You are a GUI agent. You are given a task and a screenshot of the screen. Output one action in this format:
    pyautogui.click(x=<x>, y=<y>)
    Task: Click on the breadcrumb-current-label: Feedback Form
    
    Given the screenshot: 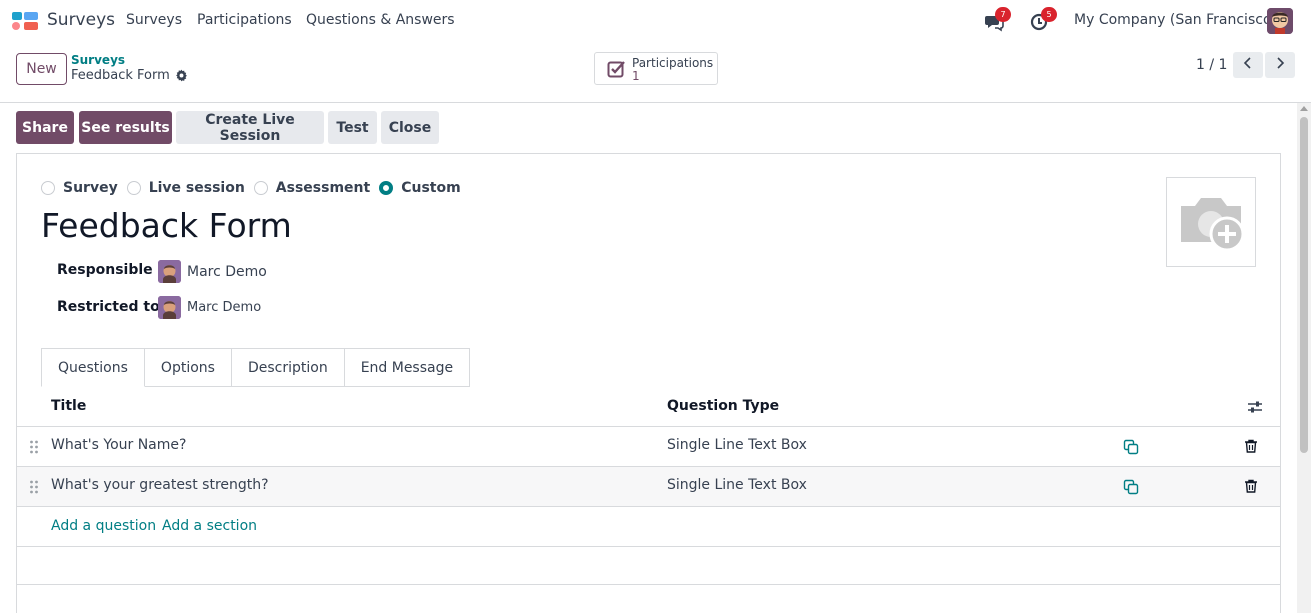 What is the action you would take?
    pyautogui.click(x=120, y=75)
    